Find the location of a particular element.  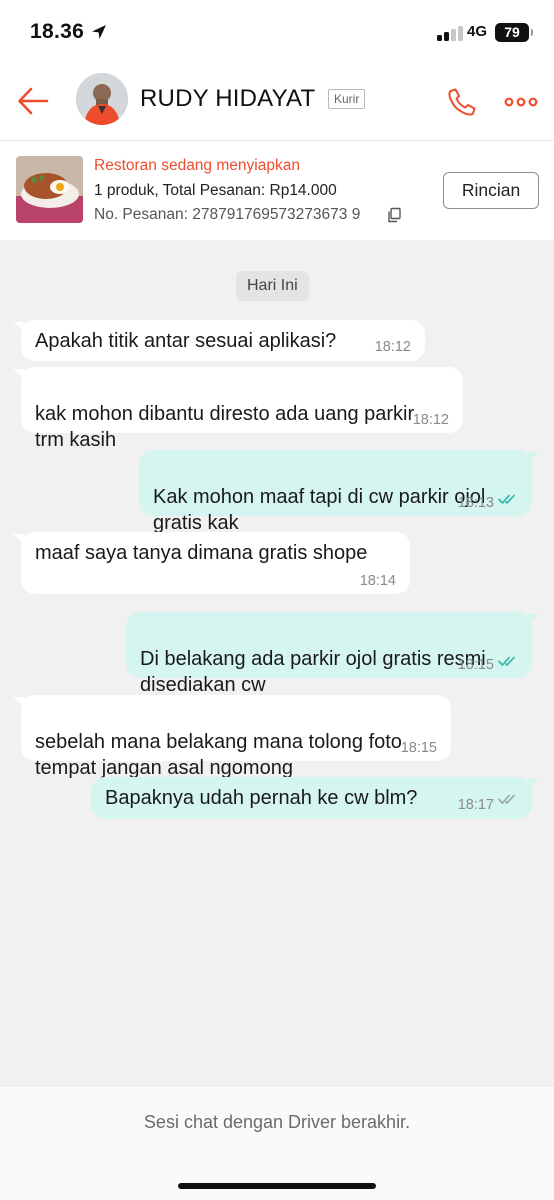

home-indicator is located at coordinates (277, 1186).